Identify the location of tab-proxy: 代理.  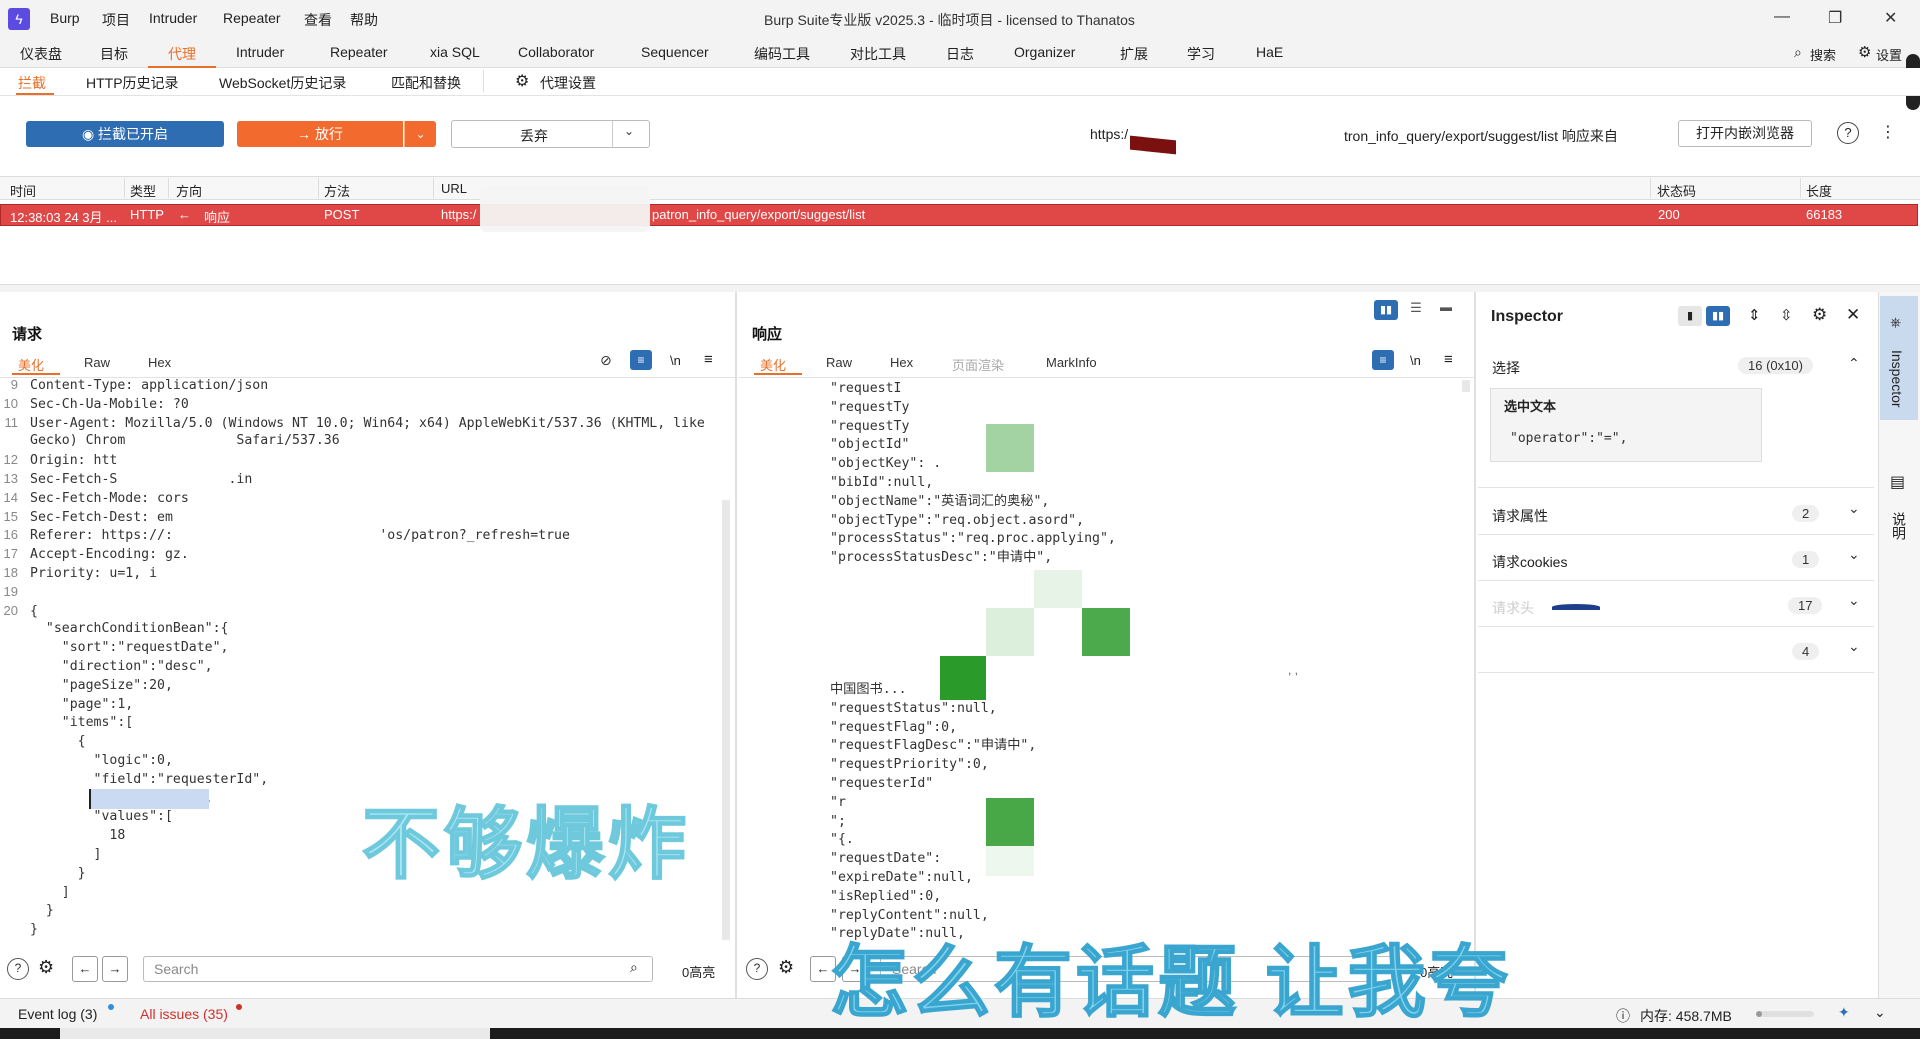
(182, 54).